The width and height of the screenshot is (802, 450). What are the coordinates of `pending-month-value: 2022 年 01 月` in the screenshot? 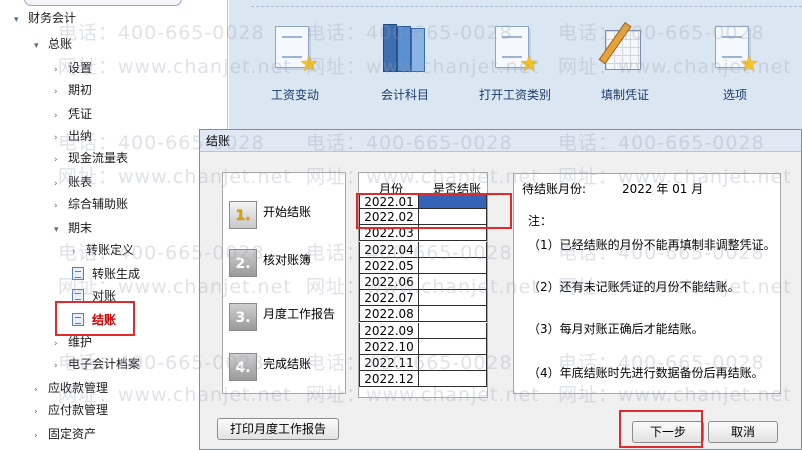 It's located at (663, 189).